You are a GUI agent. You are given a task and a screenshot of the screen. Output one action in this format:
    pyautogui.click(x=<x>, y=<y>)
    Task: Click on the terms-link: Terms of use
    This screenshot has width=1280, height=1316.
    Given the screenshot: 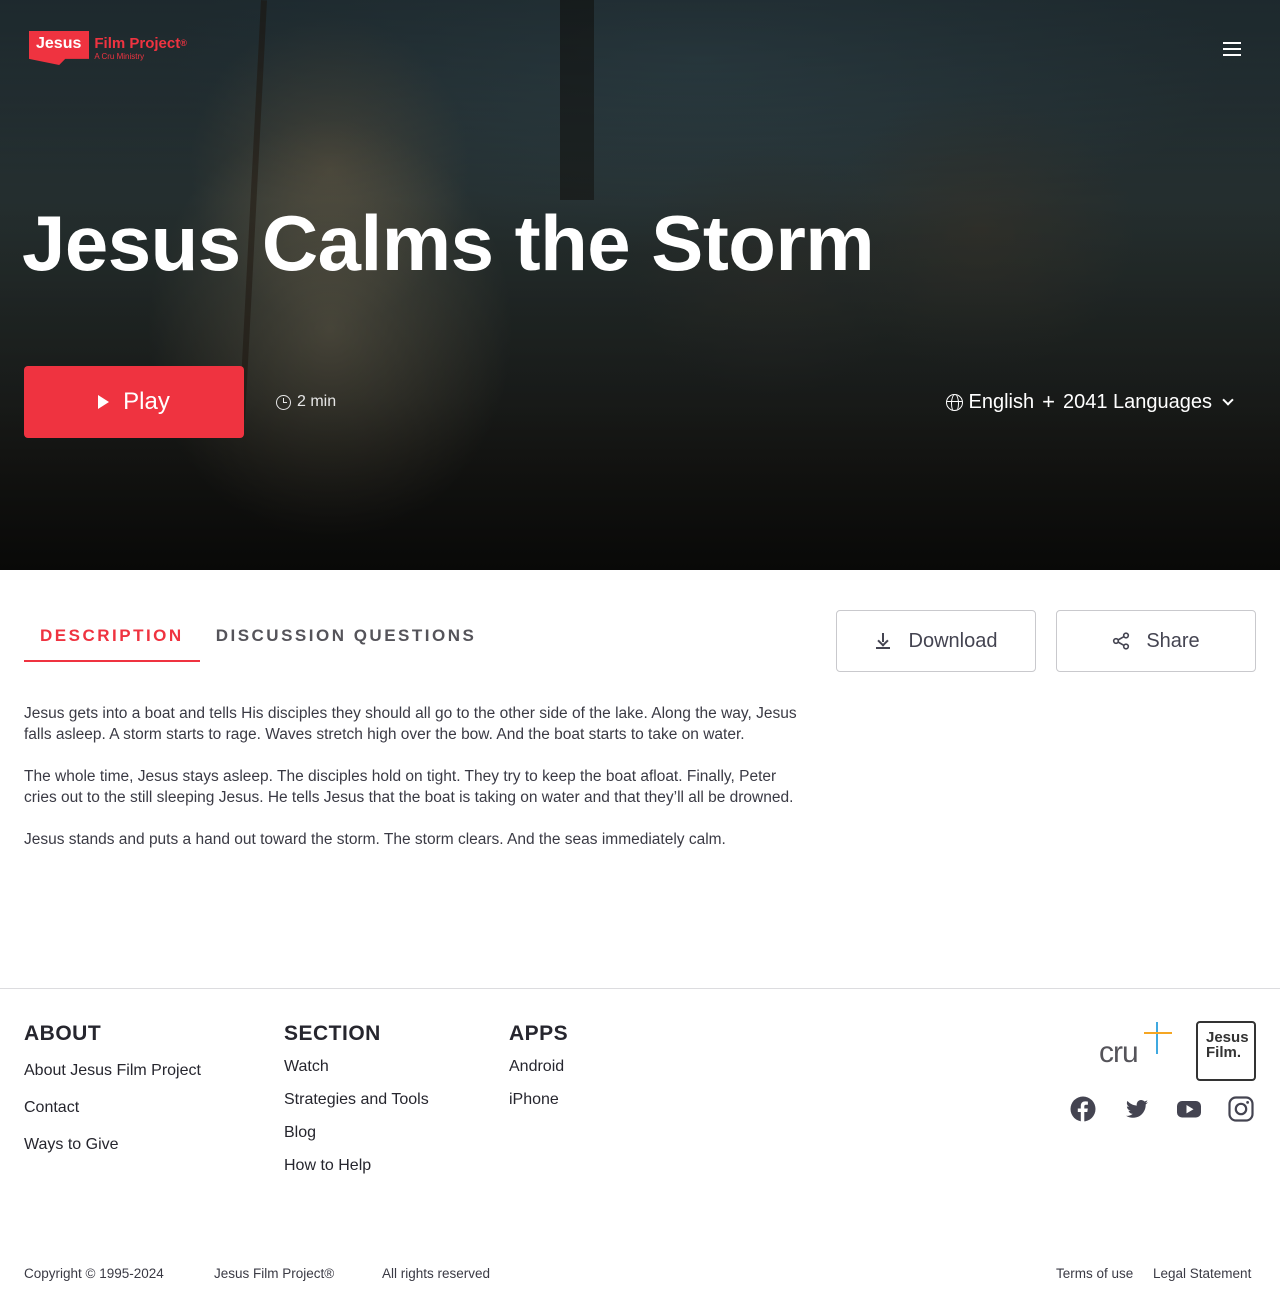 What is the action you would take?
    pyautogui.click(x=1094, y=1273)
    